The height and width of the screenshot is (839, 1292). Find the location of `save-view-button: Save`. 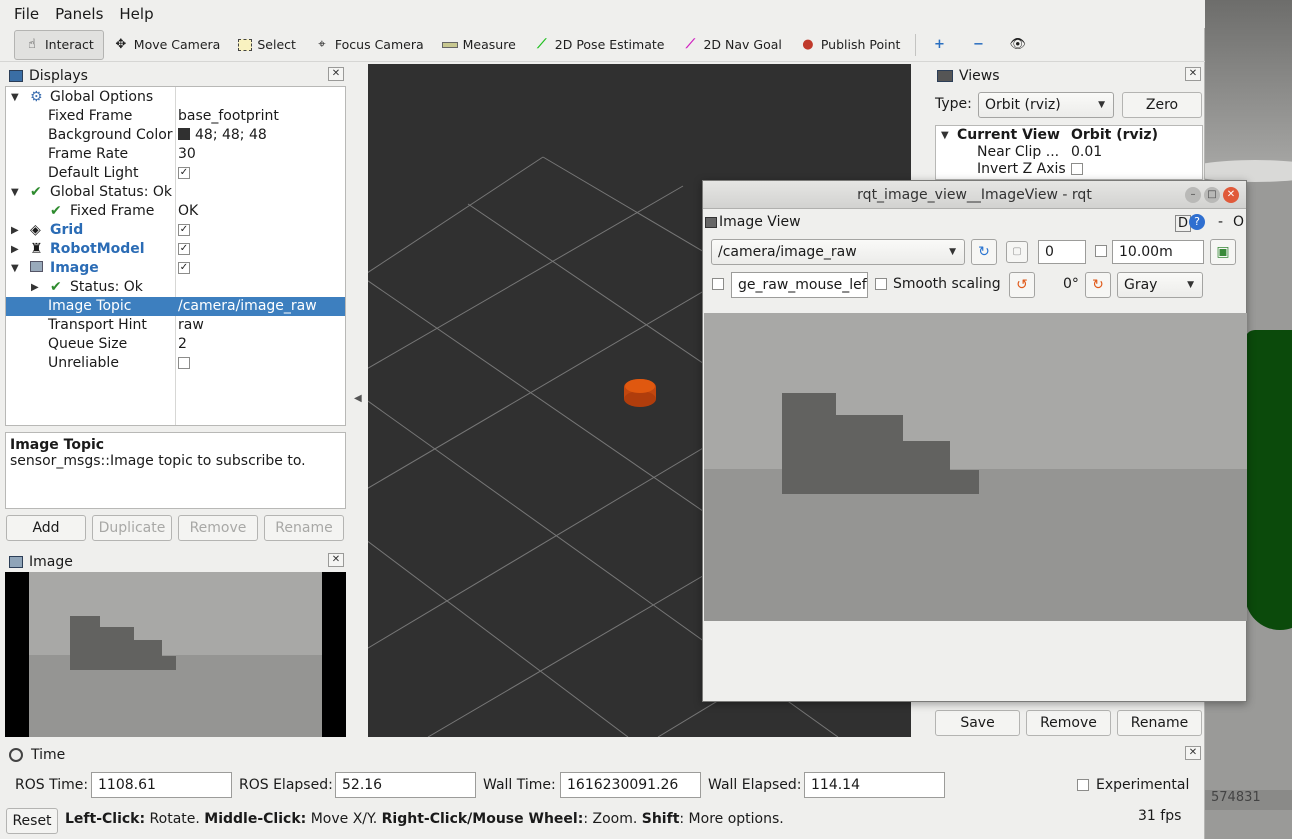

save-view-button: Save is located at coordinates (977, 723).